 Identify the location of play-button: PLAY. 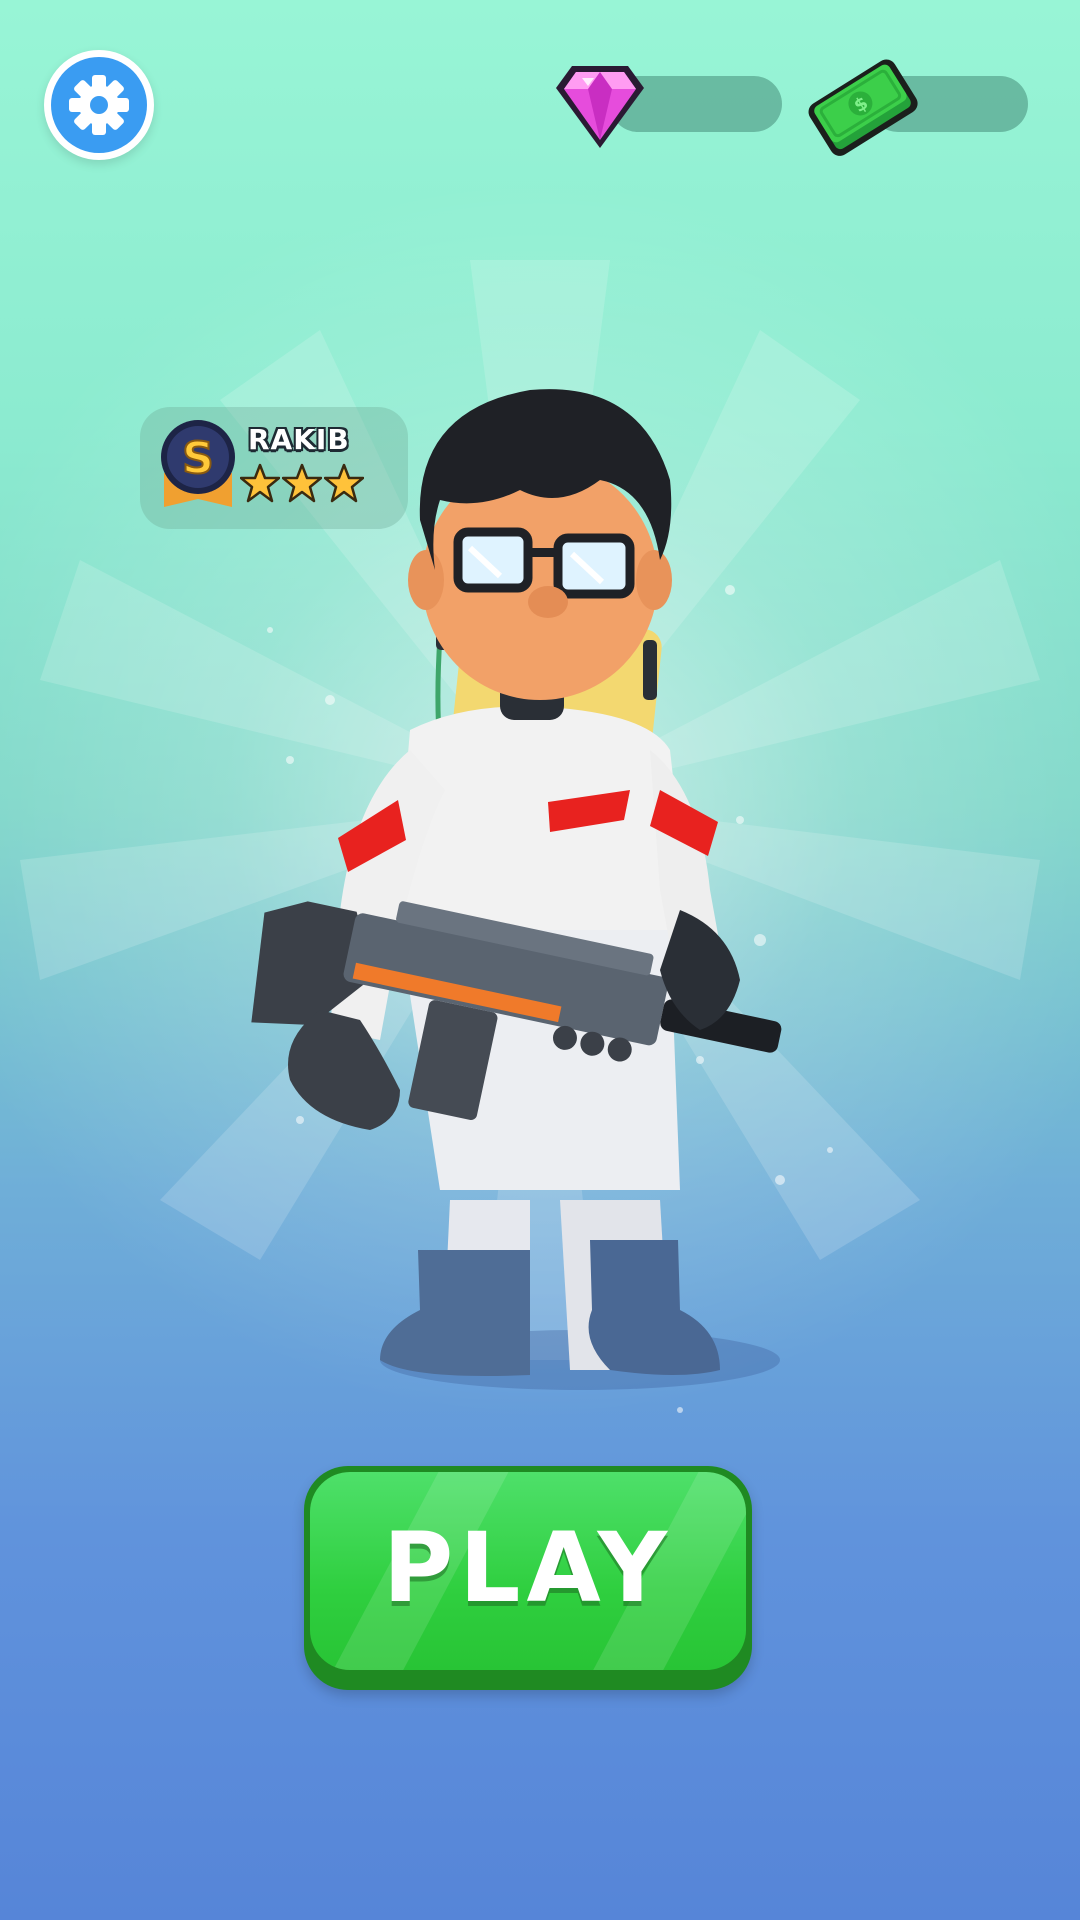
(528, 1578).